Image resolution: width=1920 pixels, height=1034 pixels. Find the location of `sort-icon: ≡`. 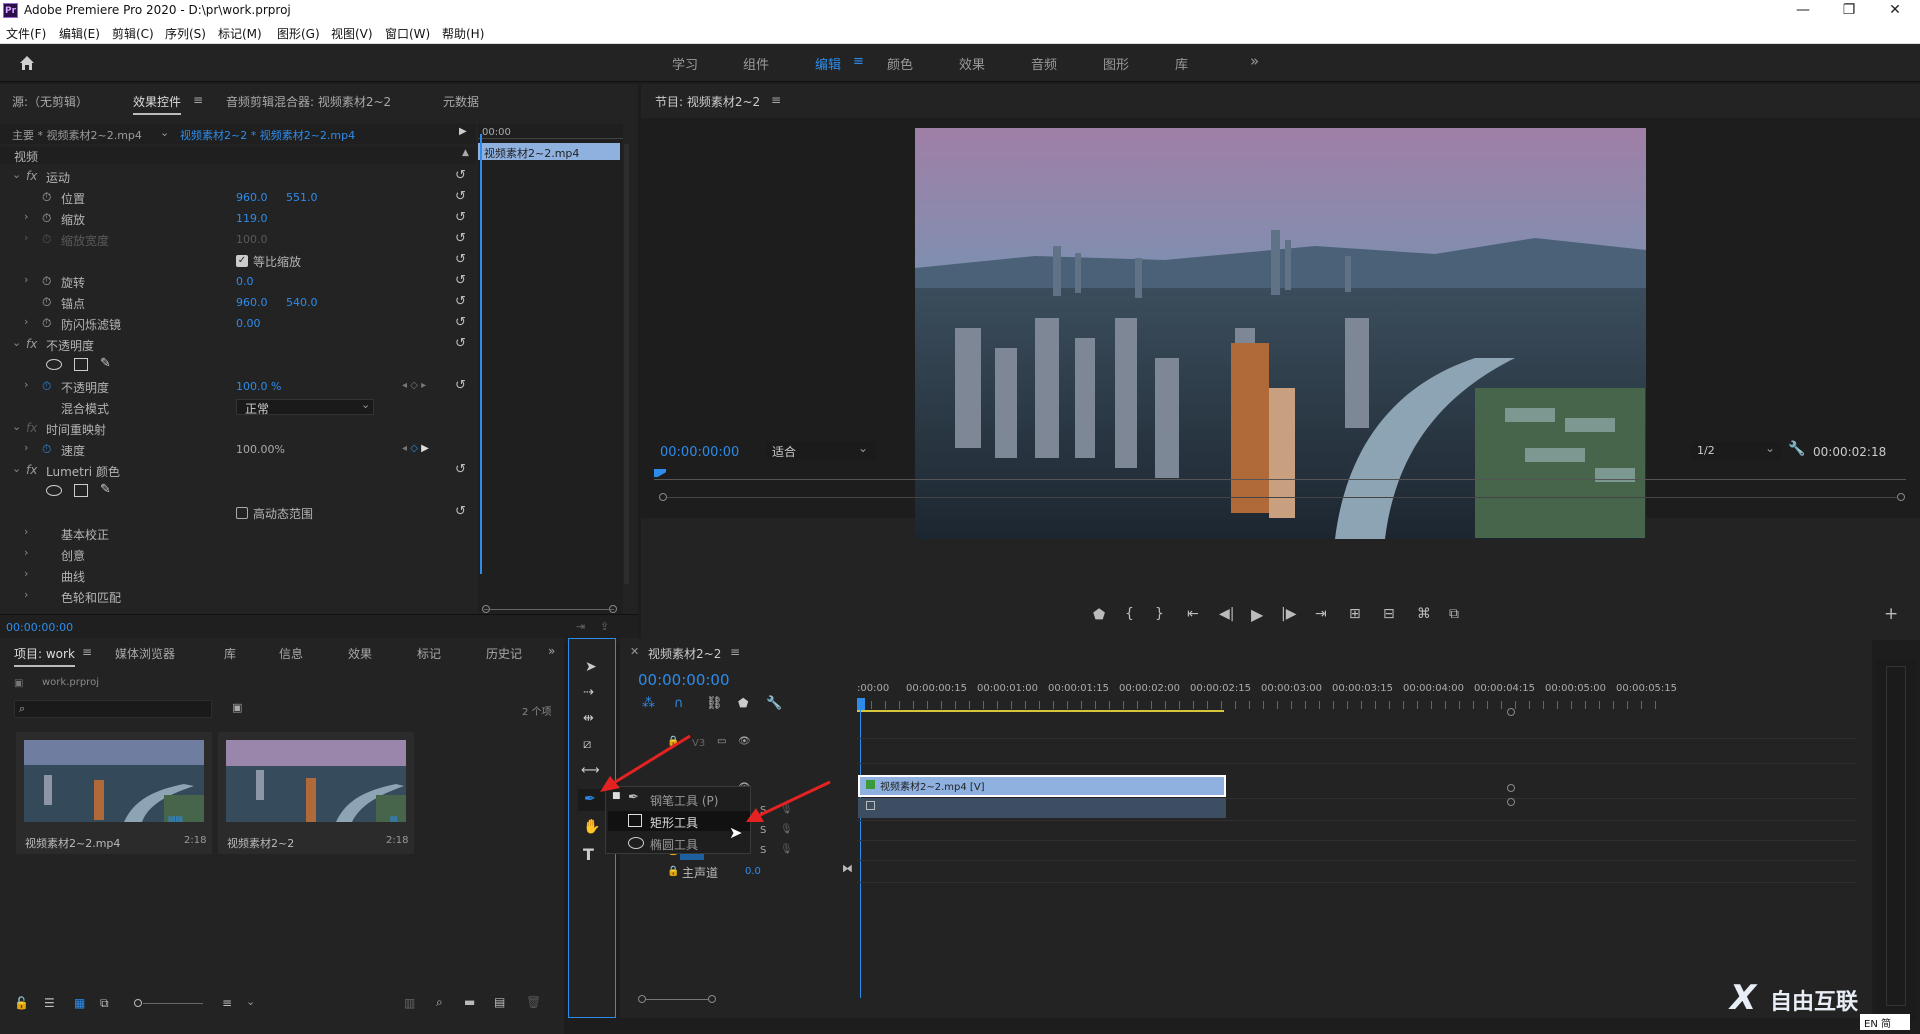

sort-icon: ≡ is located at coordinates (227, 1003).